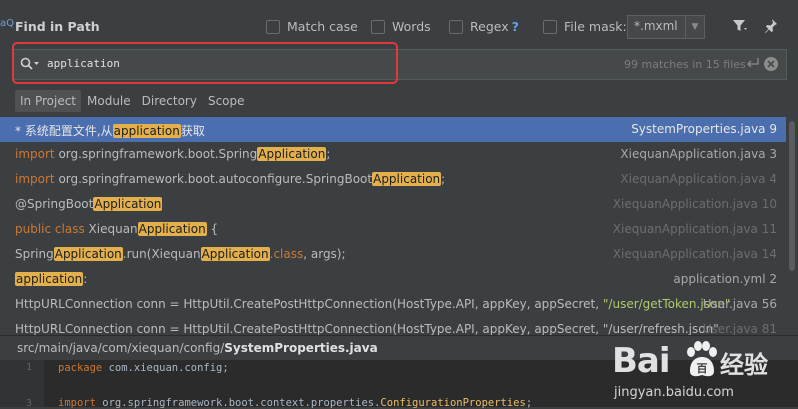 This screenshot has height=409, width=798. I want to click on newline-icon, so click(753, 64).